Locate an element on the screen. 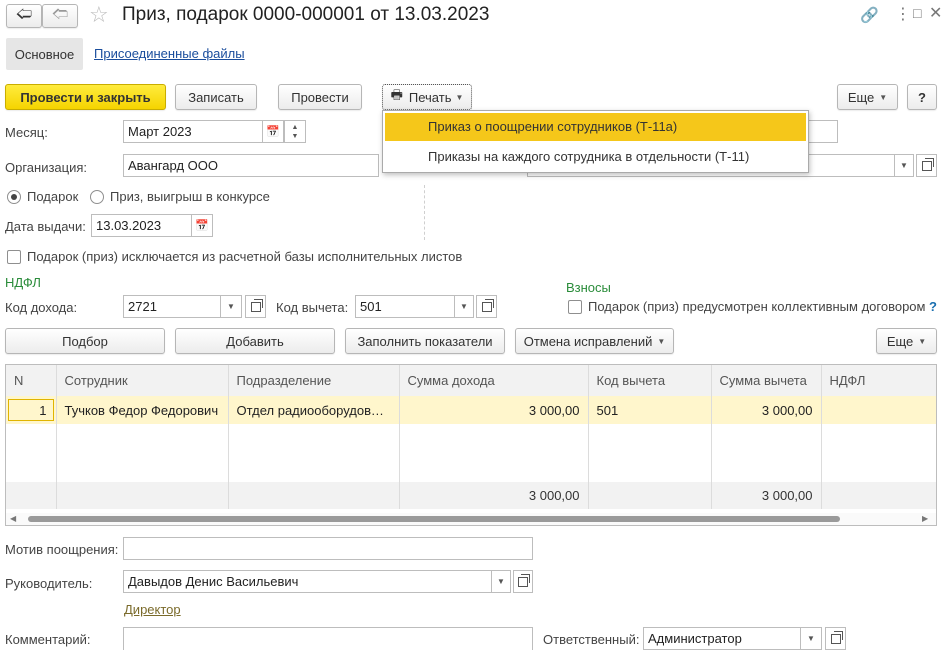  income-code-label: Код дохода: is located at coordinates (41, 307).